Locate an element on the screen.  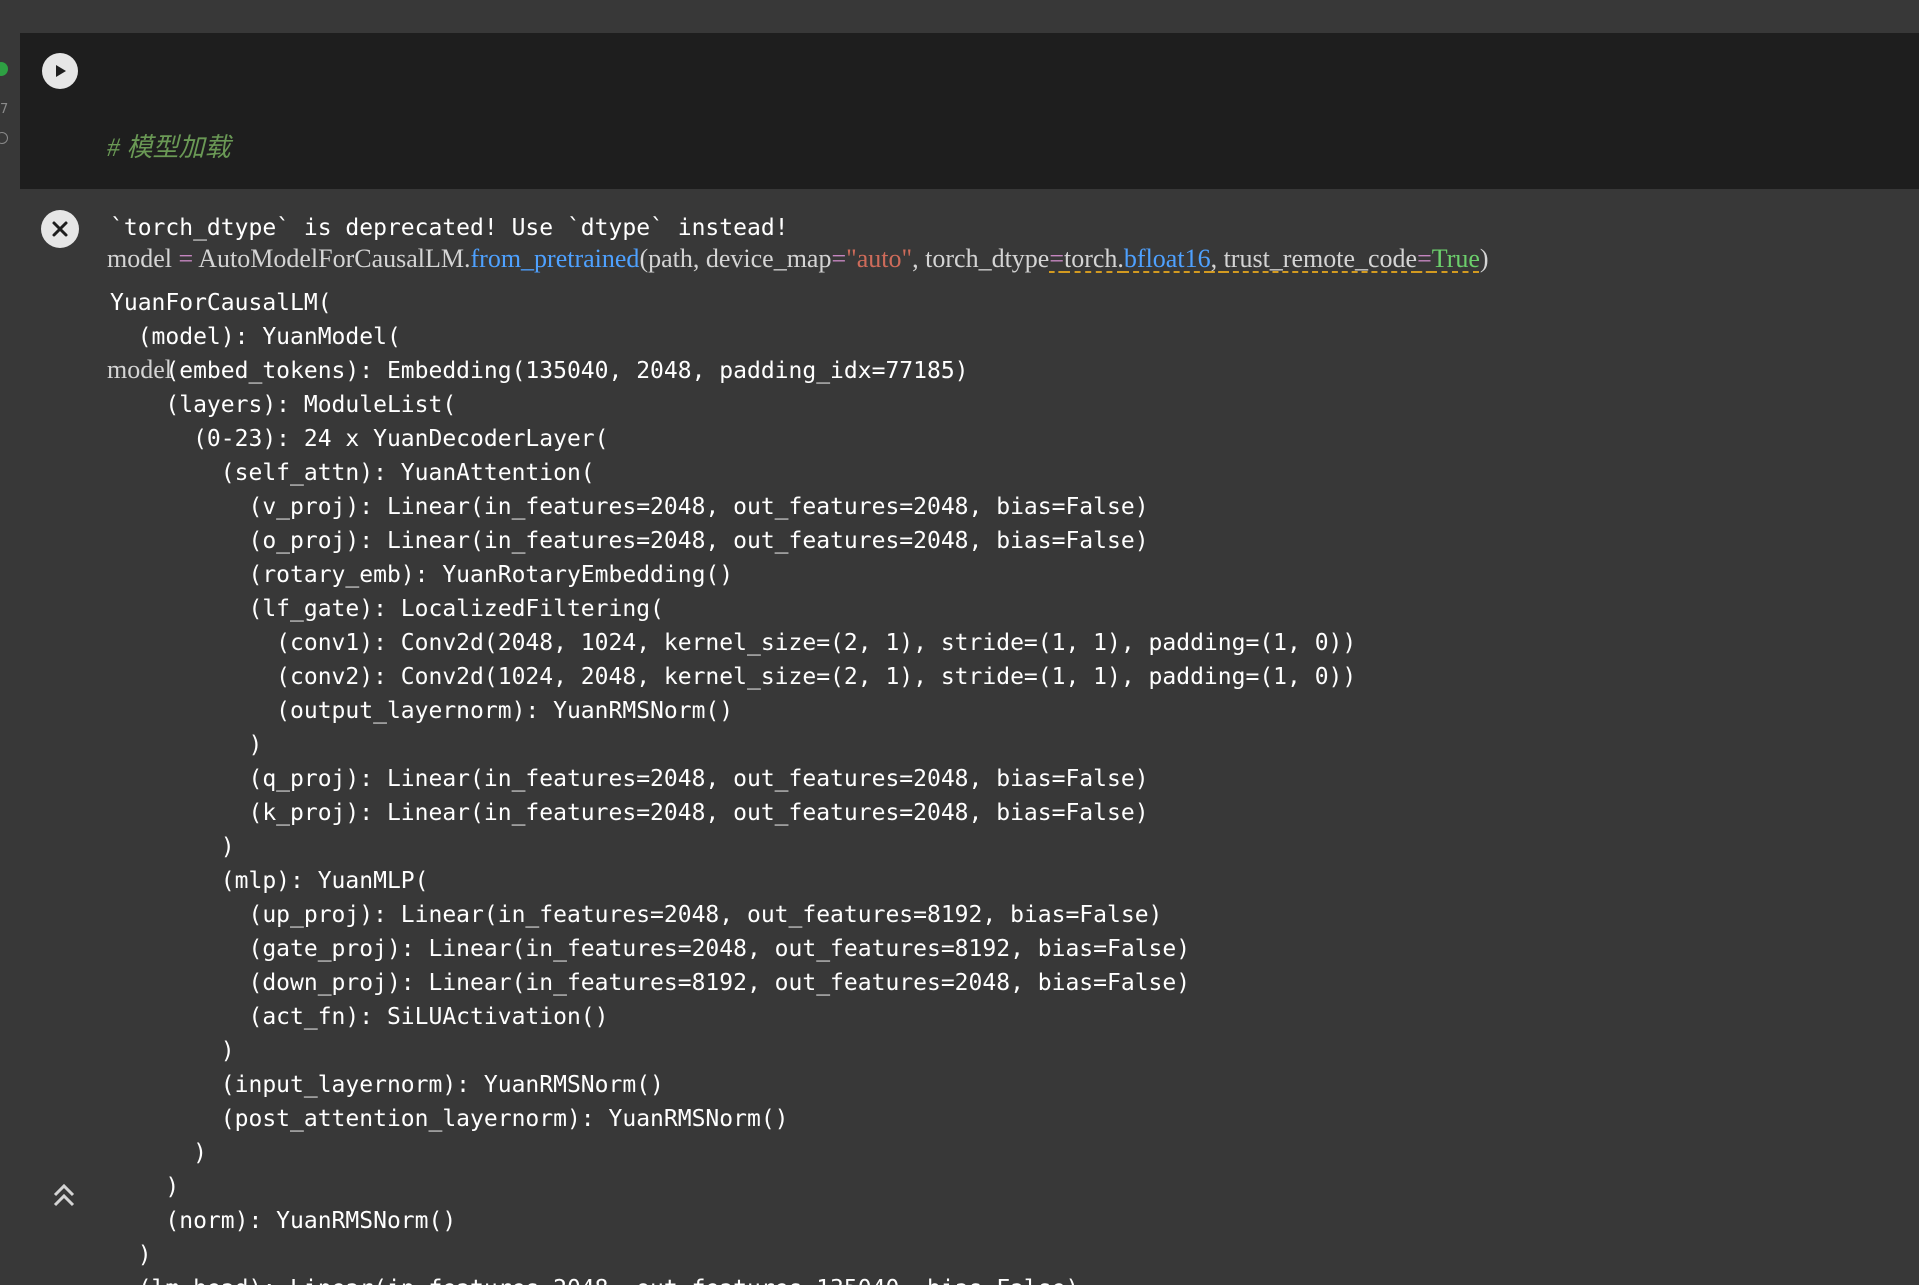
close-icon is located at coordinates (60, 229).